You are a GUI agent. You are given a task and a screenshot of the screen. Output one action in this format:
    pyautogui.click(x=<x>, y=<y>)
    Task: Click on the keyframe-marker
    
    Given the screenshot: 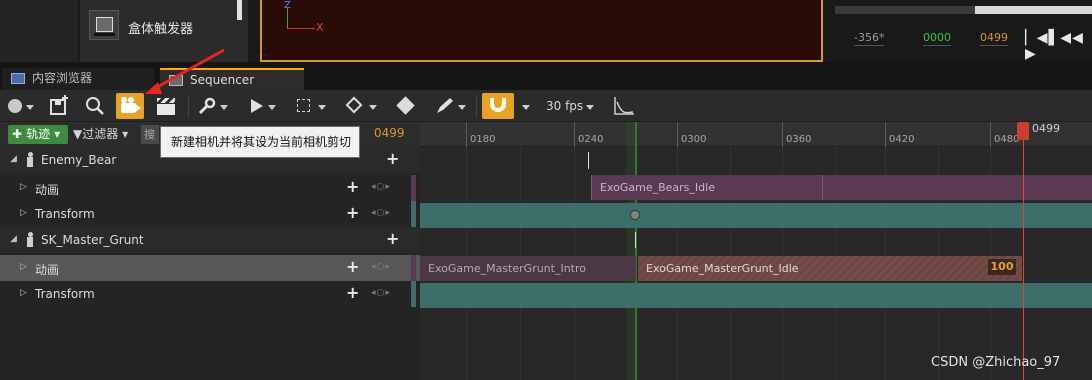 What is the action you would take?
    pyautogui.click(x=635, y=215)
    